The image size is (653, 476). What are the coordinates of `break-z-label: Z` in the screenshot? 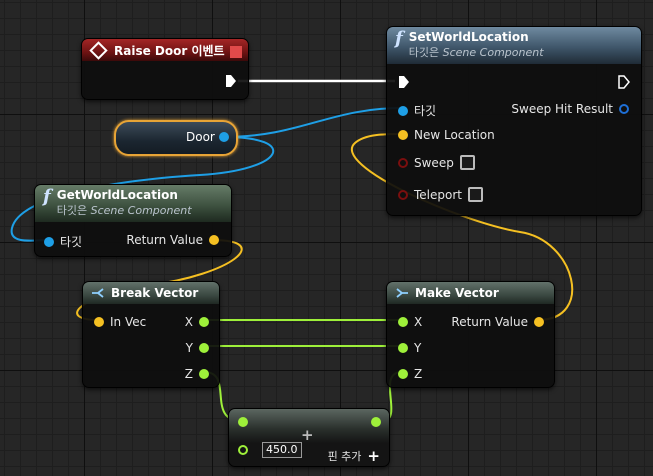 It's located at (188, 374).